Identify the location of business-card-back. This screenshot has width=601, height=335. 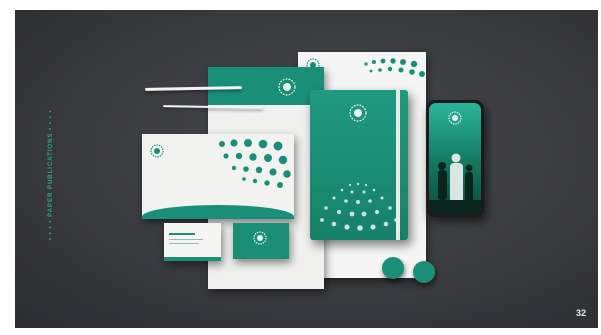
(261, 241).